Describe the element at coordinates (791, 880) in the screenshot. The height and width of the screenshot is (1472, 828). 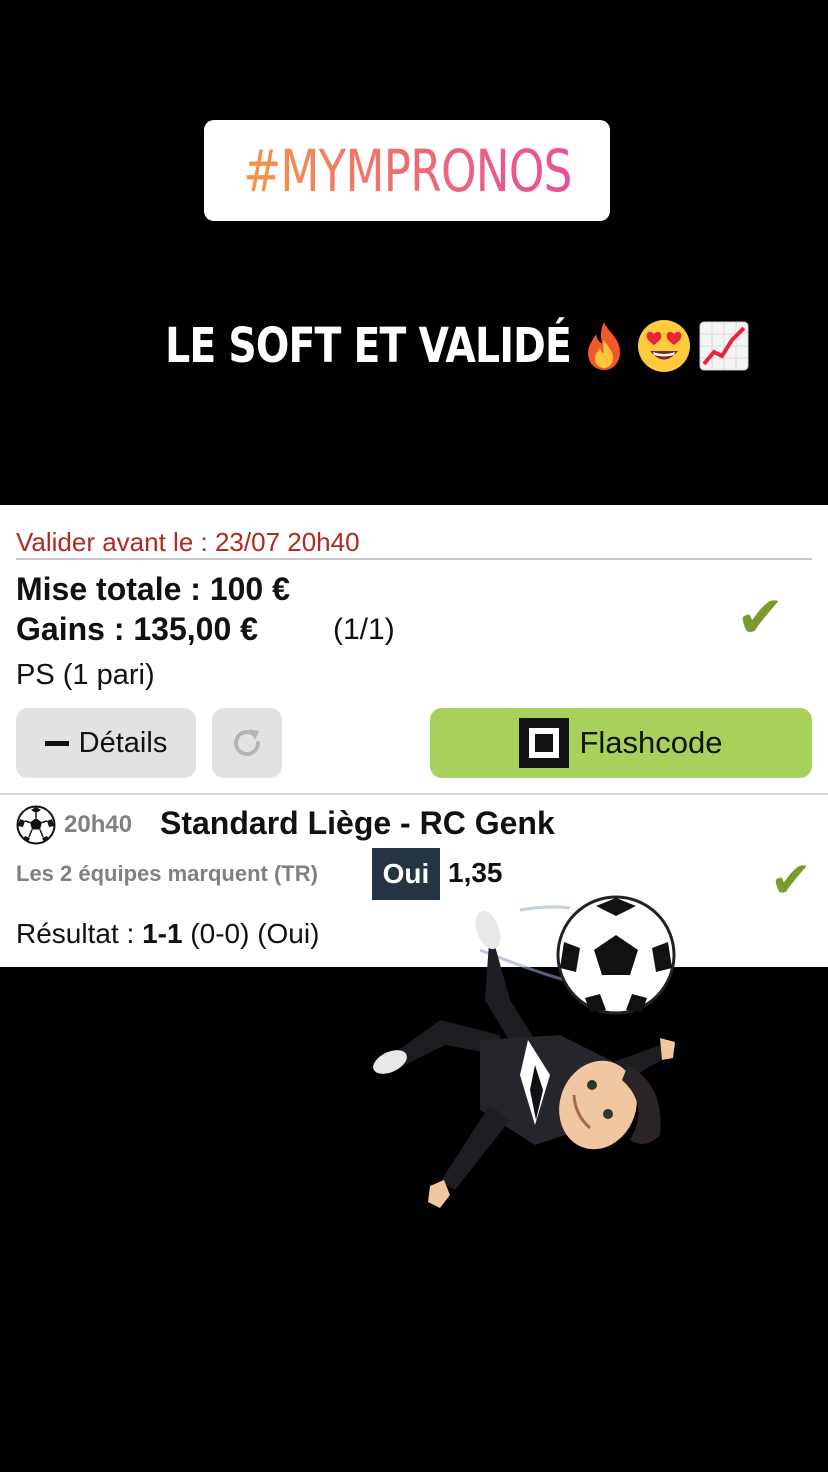
I see `match-won-check-icon: ✔` at that location.